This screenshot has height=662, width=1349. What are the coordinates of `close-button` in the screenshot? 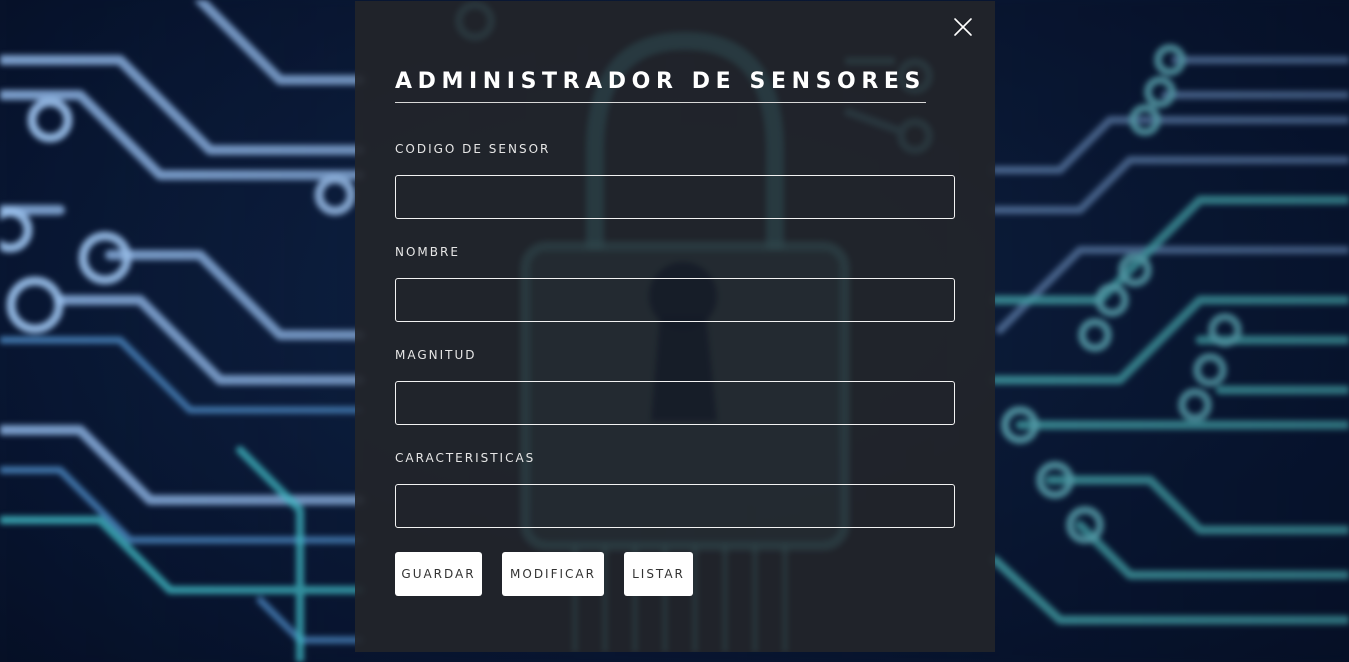 It's located at (963, 27).